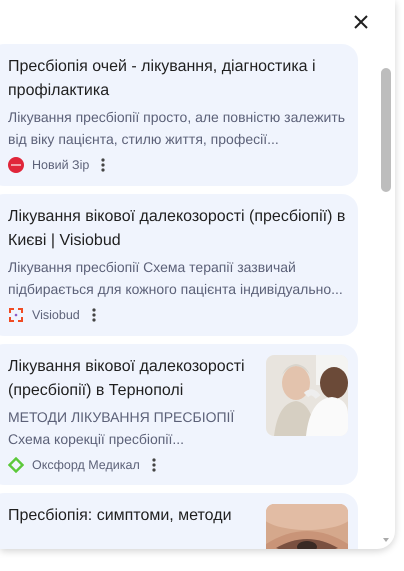 The image size is (404, 571). I want to click on result-card: Пресбіопія: симптоми, методи, so click(179, 521).